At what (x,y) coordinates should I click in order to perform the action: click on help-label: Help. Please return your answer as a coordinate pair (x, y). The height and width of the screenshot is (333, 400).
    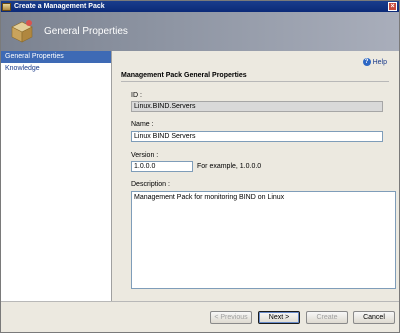
    Looking at the image, I should click on (379, 62).